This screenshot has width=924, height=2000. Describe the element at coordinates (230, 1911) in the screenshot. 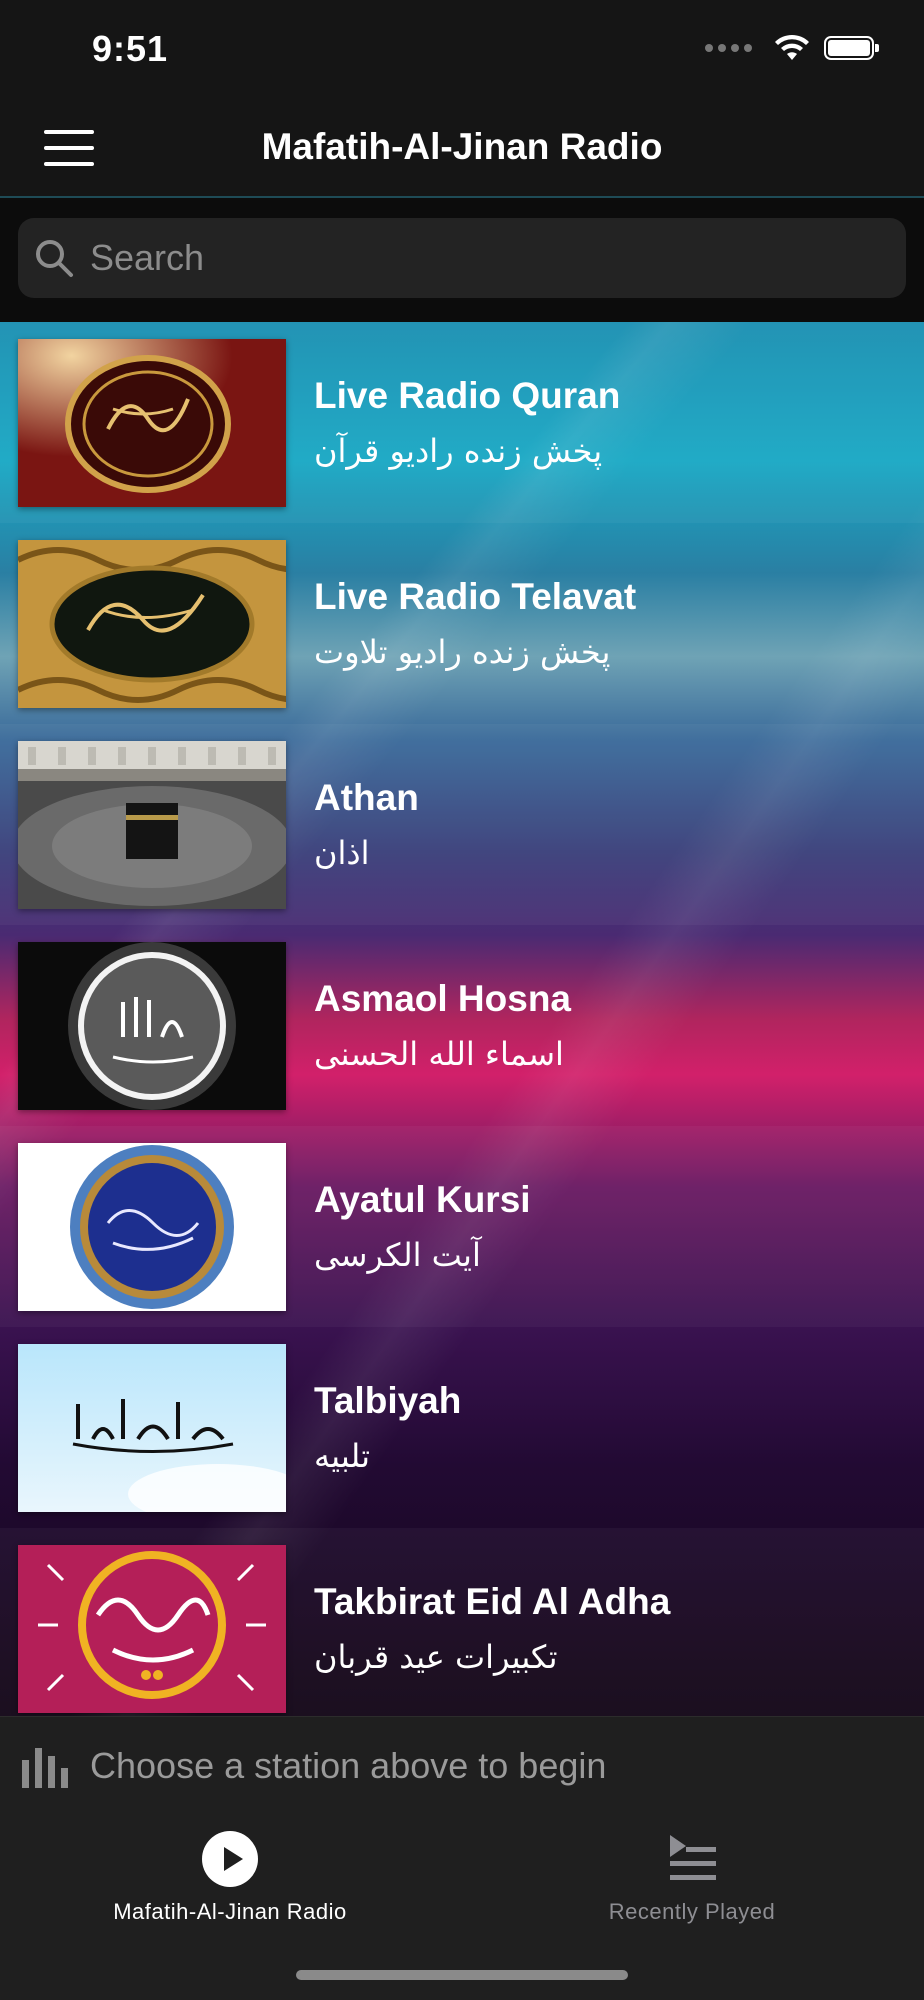

I see `tab-label: Mafatih-Al-Jinan Radio` at that location.